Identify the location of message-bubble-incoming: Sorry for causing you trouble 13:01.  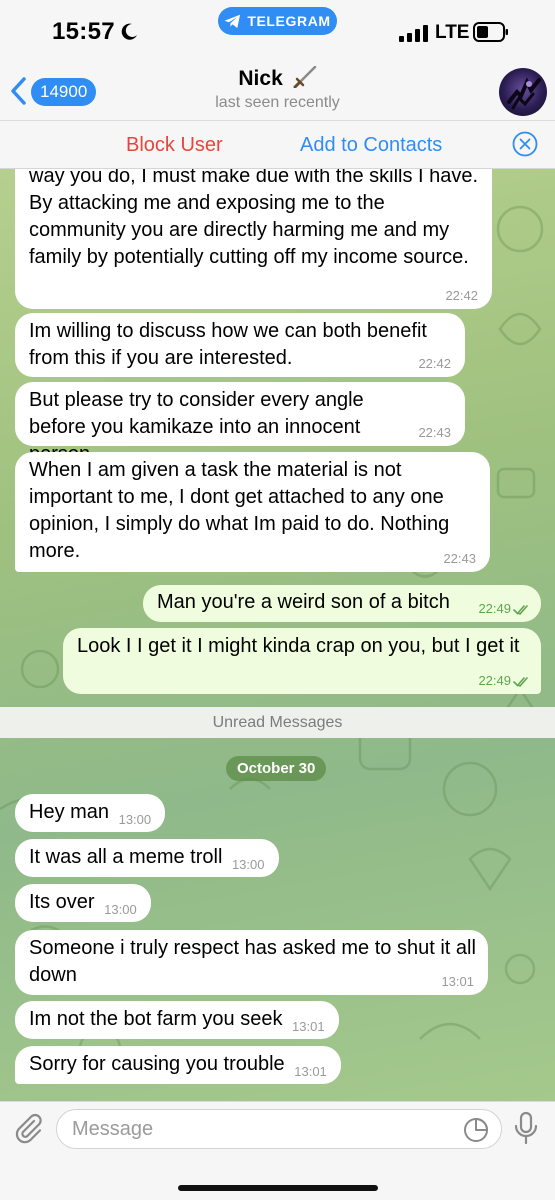
(178, 1065).